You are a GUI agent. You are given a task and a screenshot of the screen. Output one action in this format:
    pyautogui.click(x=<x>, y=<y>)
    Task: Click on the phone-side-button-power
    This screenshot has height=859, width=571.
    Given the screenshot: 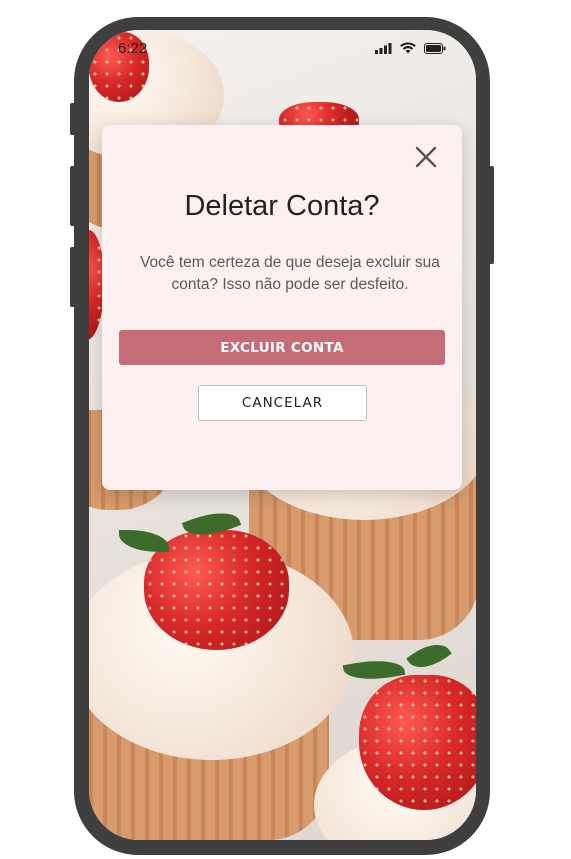 What is the action you would take?
    pyautogui.click(x=491, y=215)
    